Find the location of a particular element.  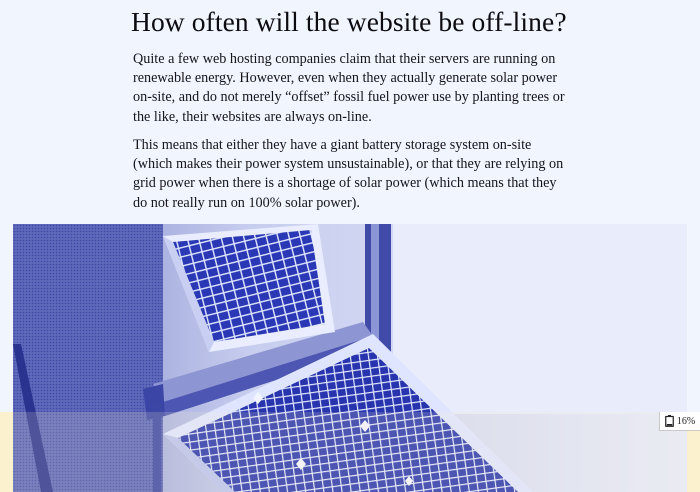

battery-status: 16% is located at coordinates (679, 421).